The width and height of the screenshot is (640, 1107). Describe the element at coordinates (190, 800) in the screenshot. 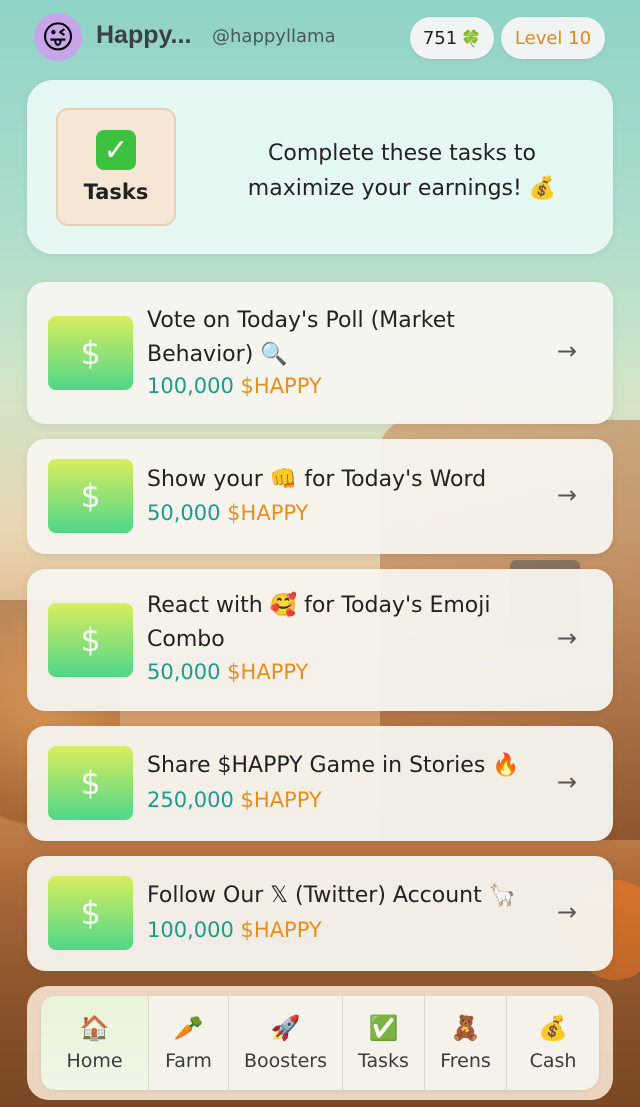

I see `reward-amount: 250,000` at that location.